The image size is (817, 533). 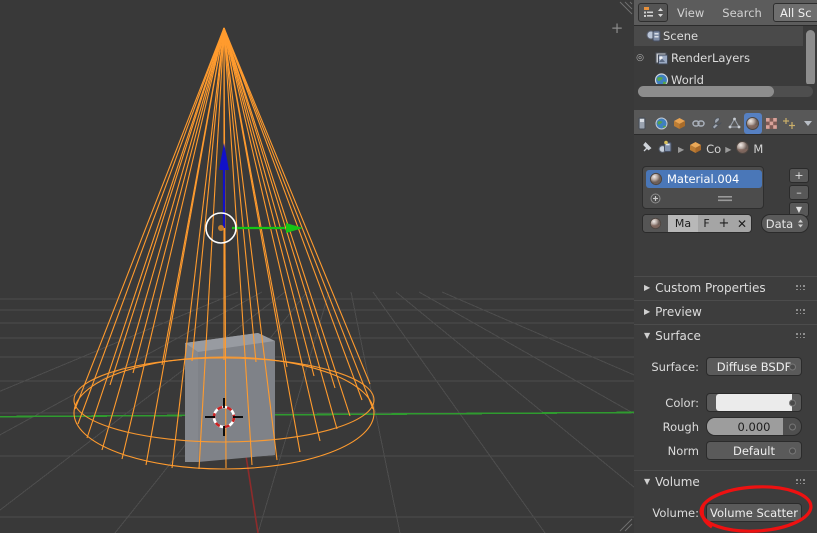 I want to click on outliner-display-mode-label: All Sc, so click(x=796, y=12).